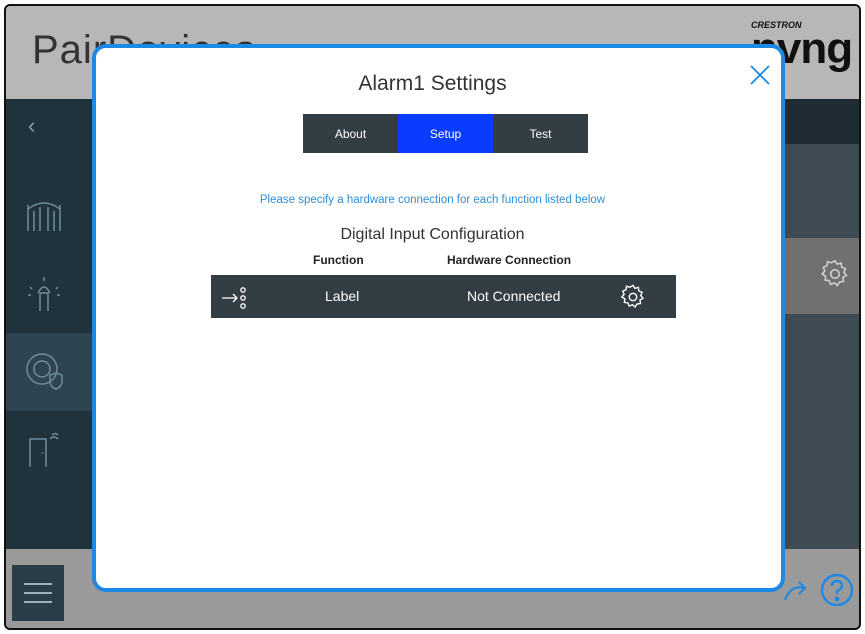 Image resolution: width=865 pixels, height=634 pixels. What do you see at coordinates (432, 234) in the screenshot?
I see `section-title: Digital Input Configuration` at bounding box center [432, 234].